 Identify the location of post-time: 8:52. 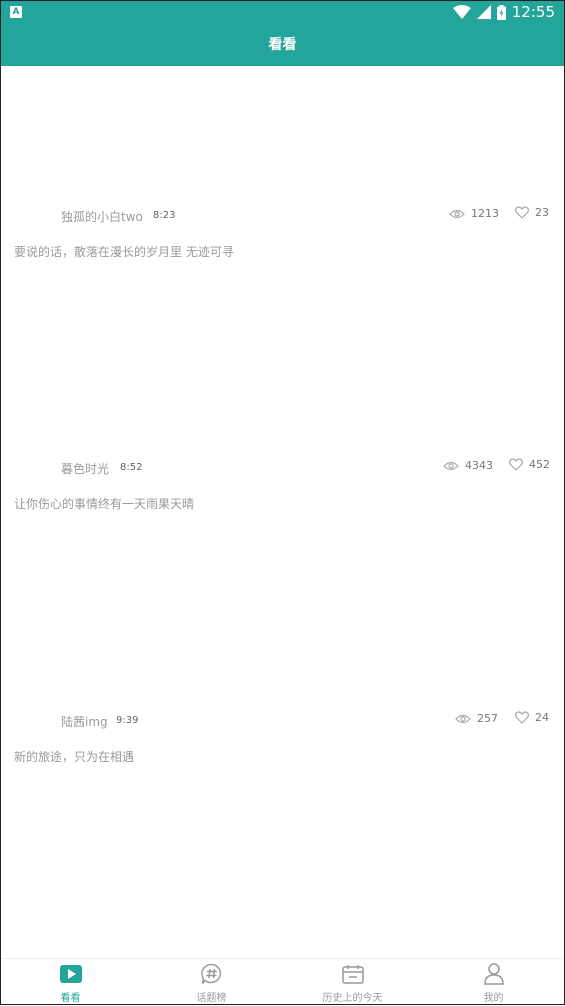
(131, 467).